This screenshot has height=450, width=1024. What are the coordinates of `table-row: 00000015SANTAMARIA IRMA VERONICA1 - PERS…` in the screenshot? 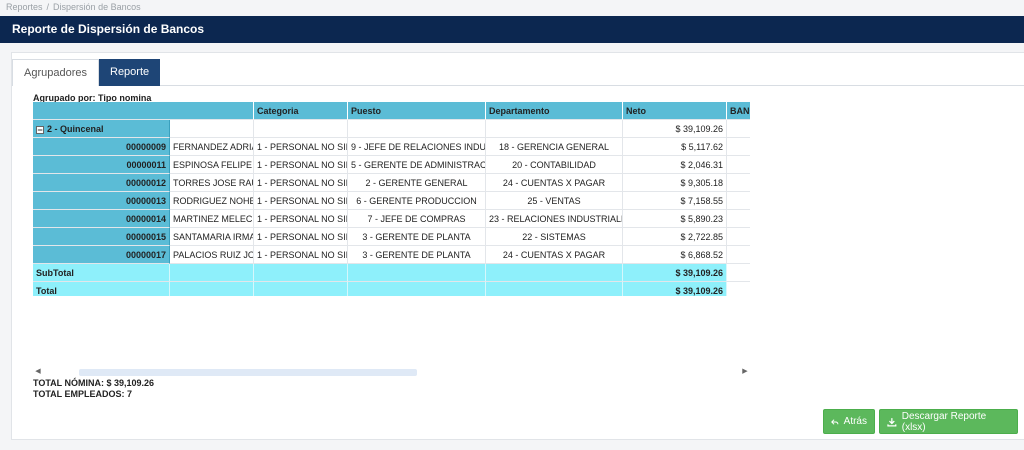 It's located at (391, 237).